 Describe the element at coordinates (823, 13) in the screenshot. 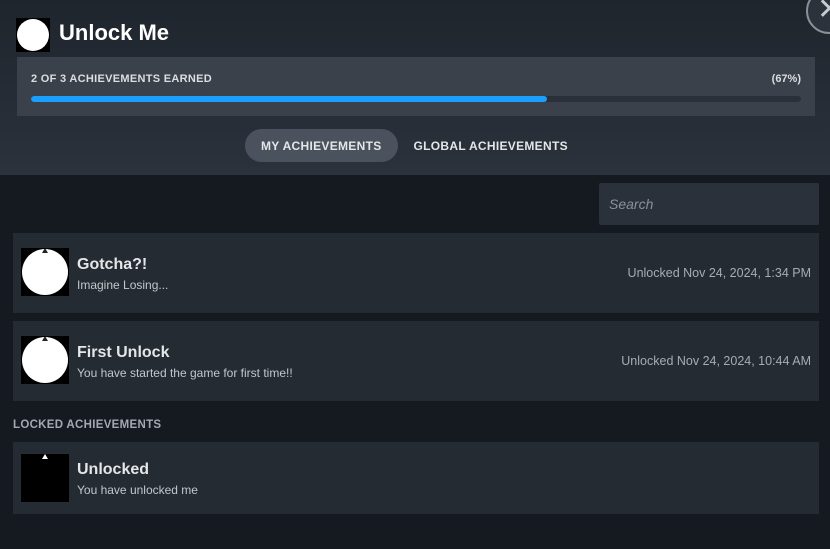

I see `close-icon: ✕` at that location.